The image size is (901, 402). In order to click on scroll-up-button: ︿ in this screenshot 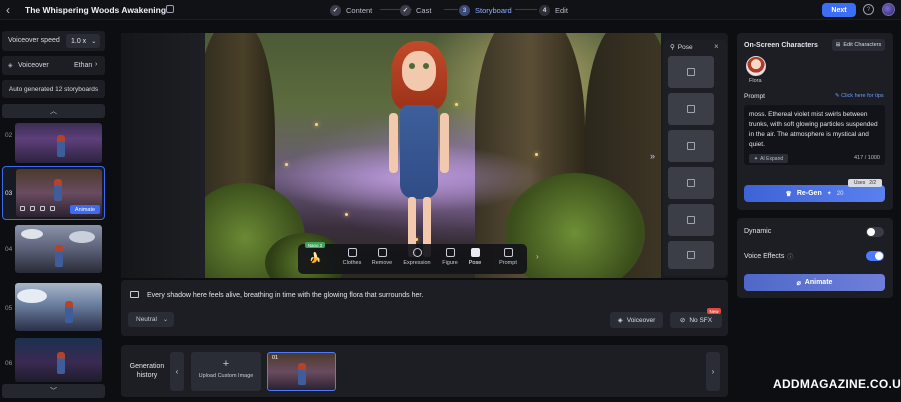, I will do `click(53, 111)`.